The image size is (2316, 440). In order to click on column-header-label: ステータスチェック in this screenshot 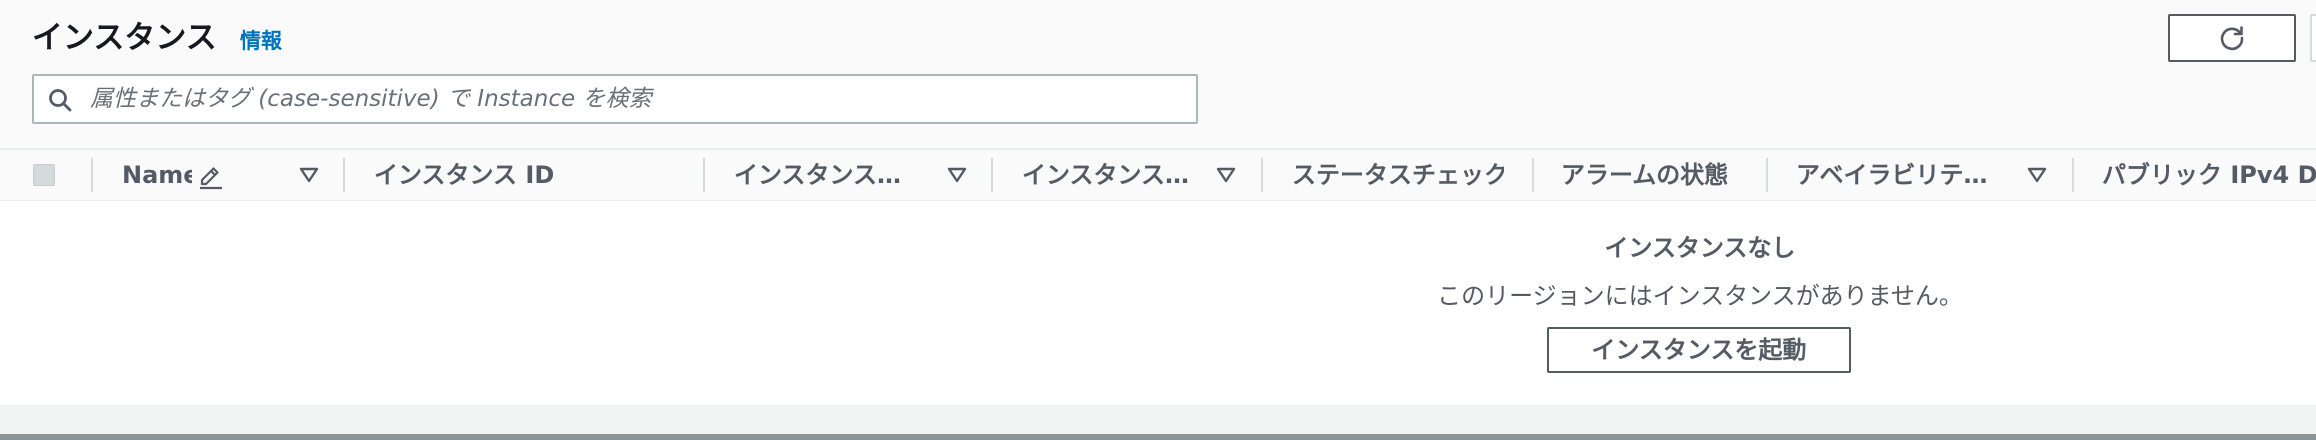, I will do `click(1398, 175)`.